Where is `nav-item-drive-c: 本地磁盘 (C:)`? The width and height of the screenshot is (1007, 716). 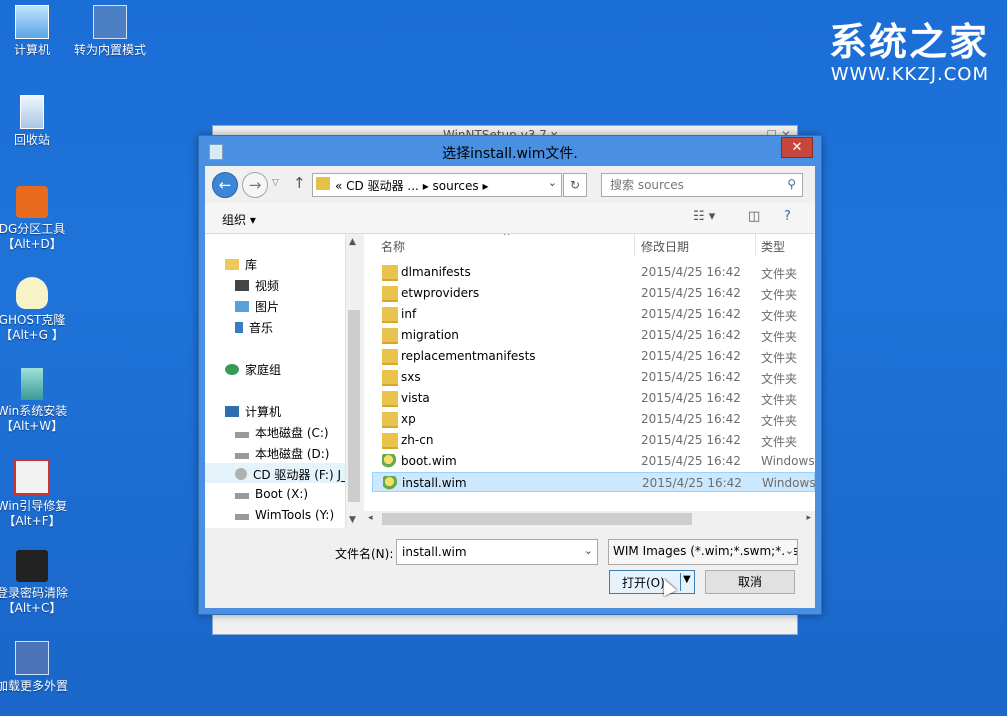
nav-item-drive-c: 本地磁盘 (C:) is located at coordinates (282, 432).